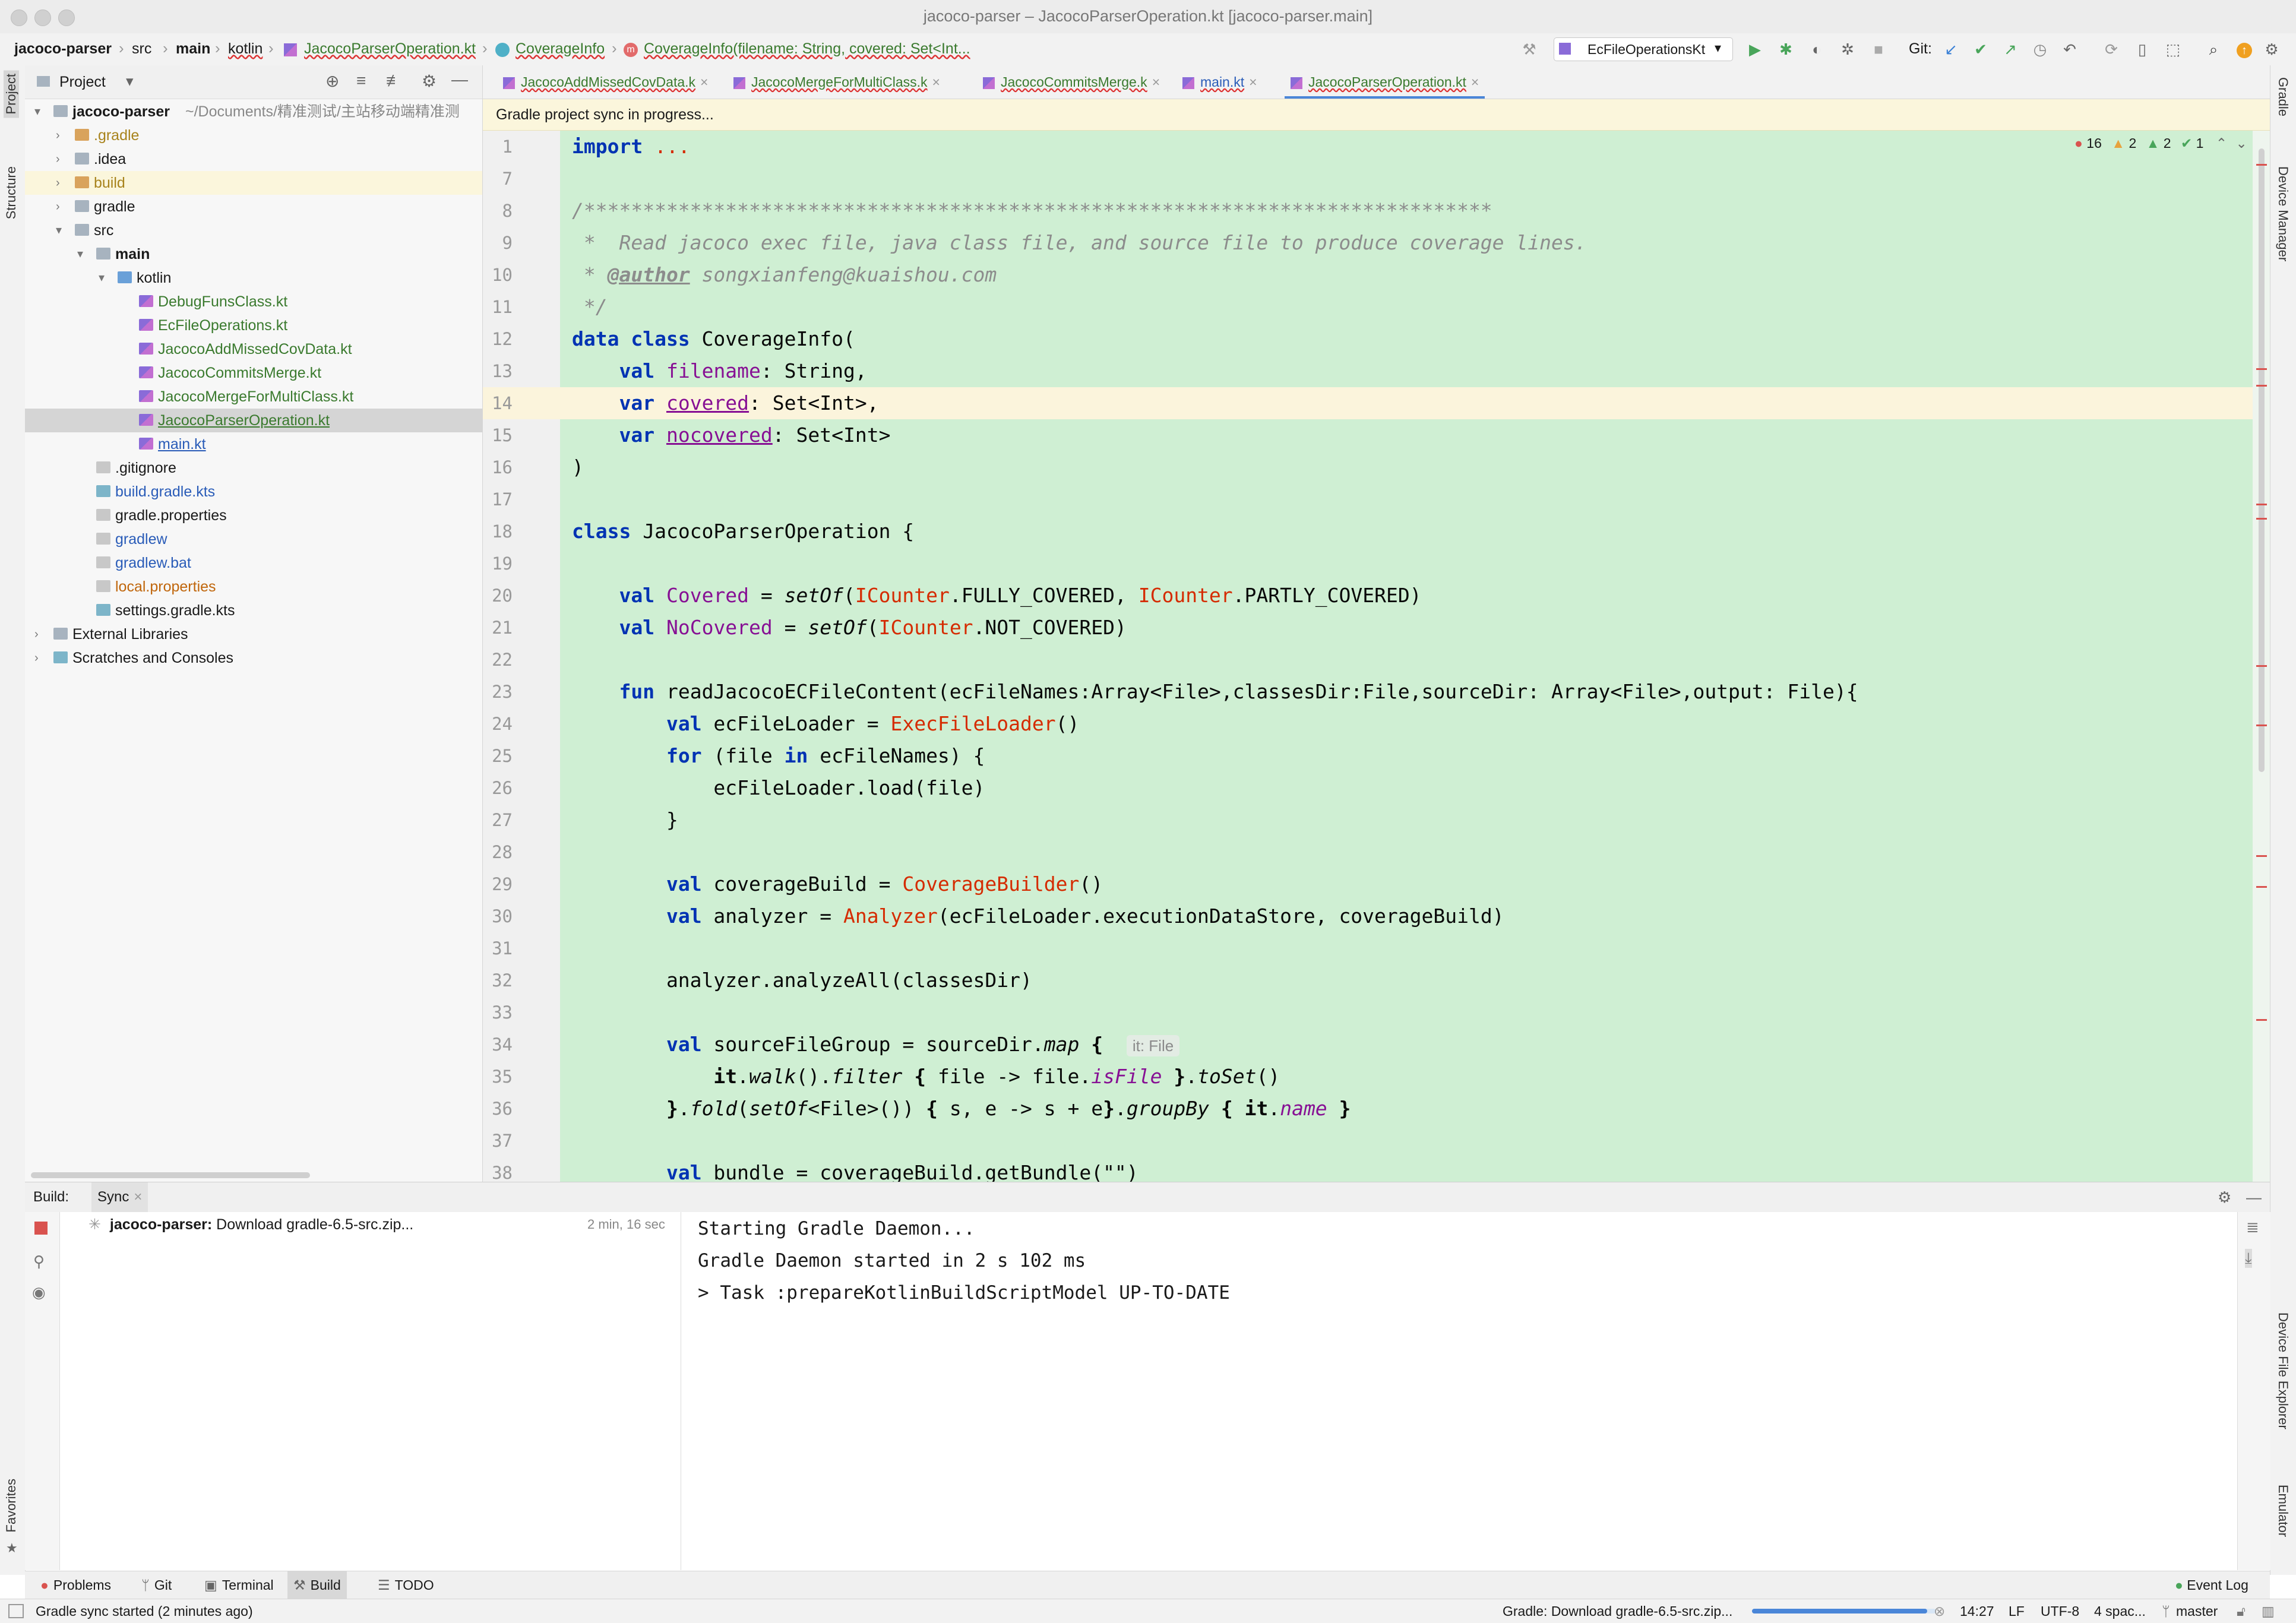 This screenshot has height=1623, width=2296. Describe the element at coordinates (2160, 143) in the screenshot. I see `inspection-widget: ● 16 ▲ 2 ▲ 2 ✔ 1 ⌃ ⌄` at that location.